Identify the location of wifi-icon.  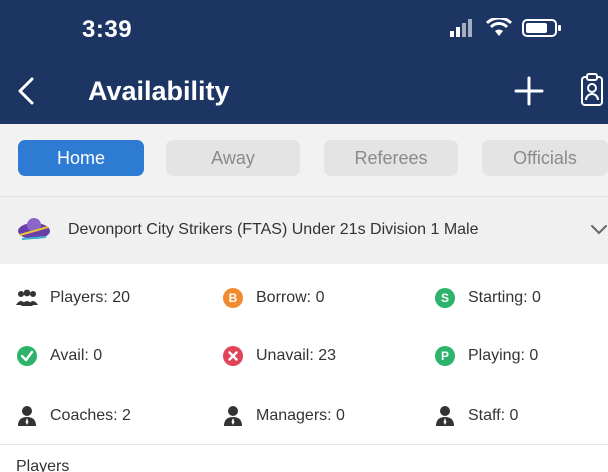
(499, 27).